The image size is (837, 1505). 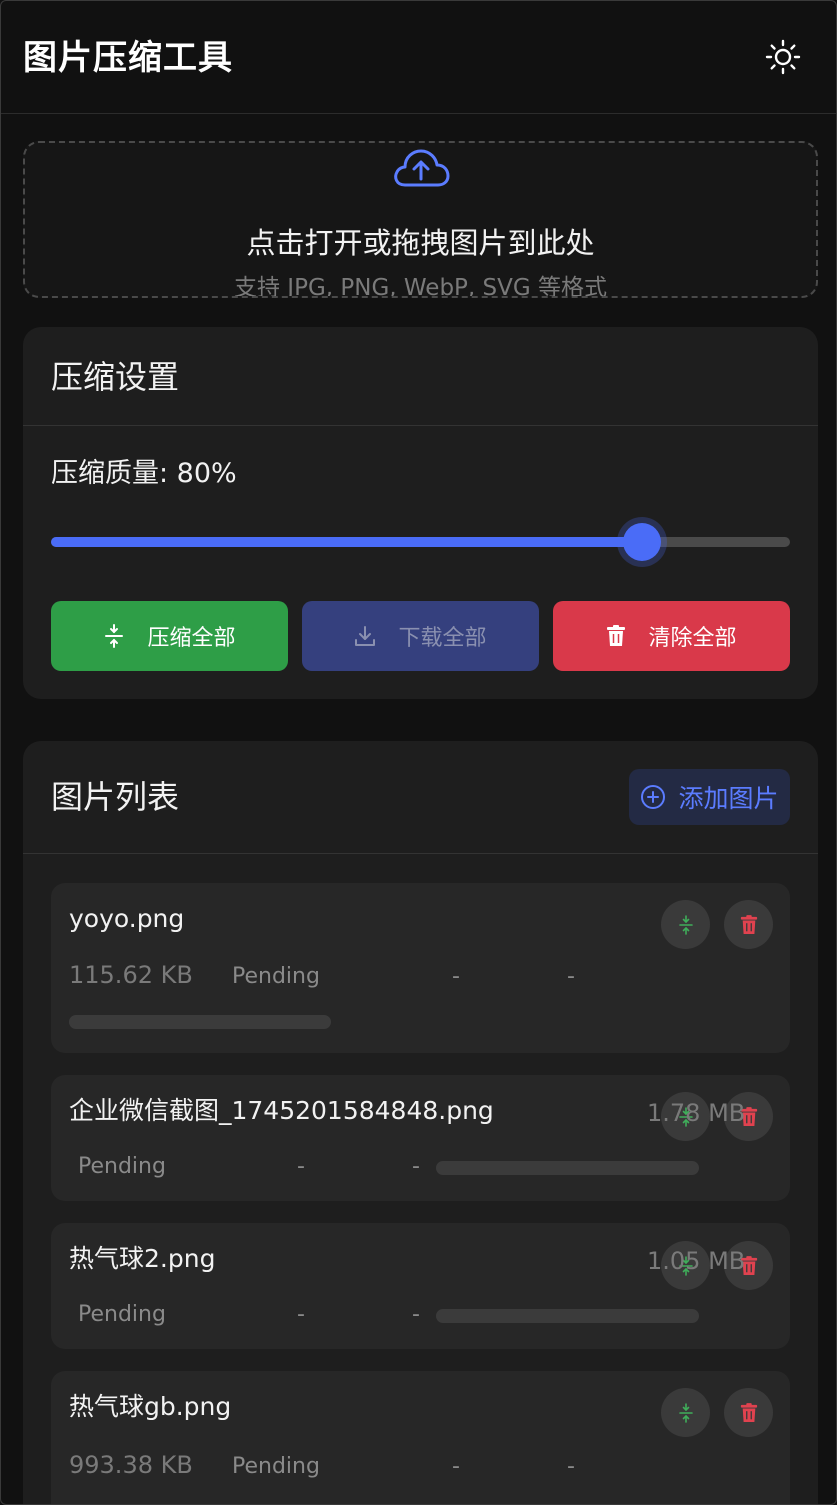 I want to click on list-item: 热气球gb.png 993.38 KB Pending - -, so click(x=420, y=1437).